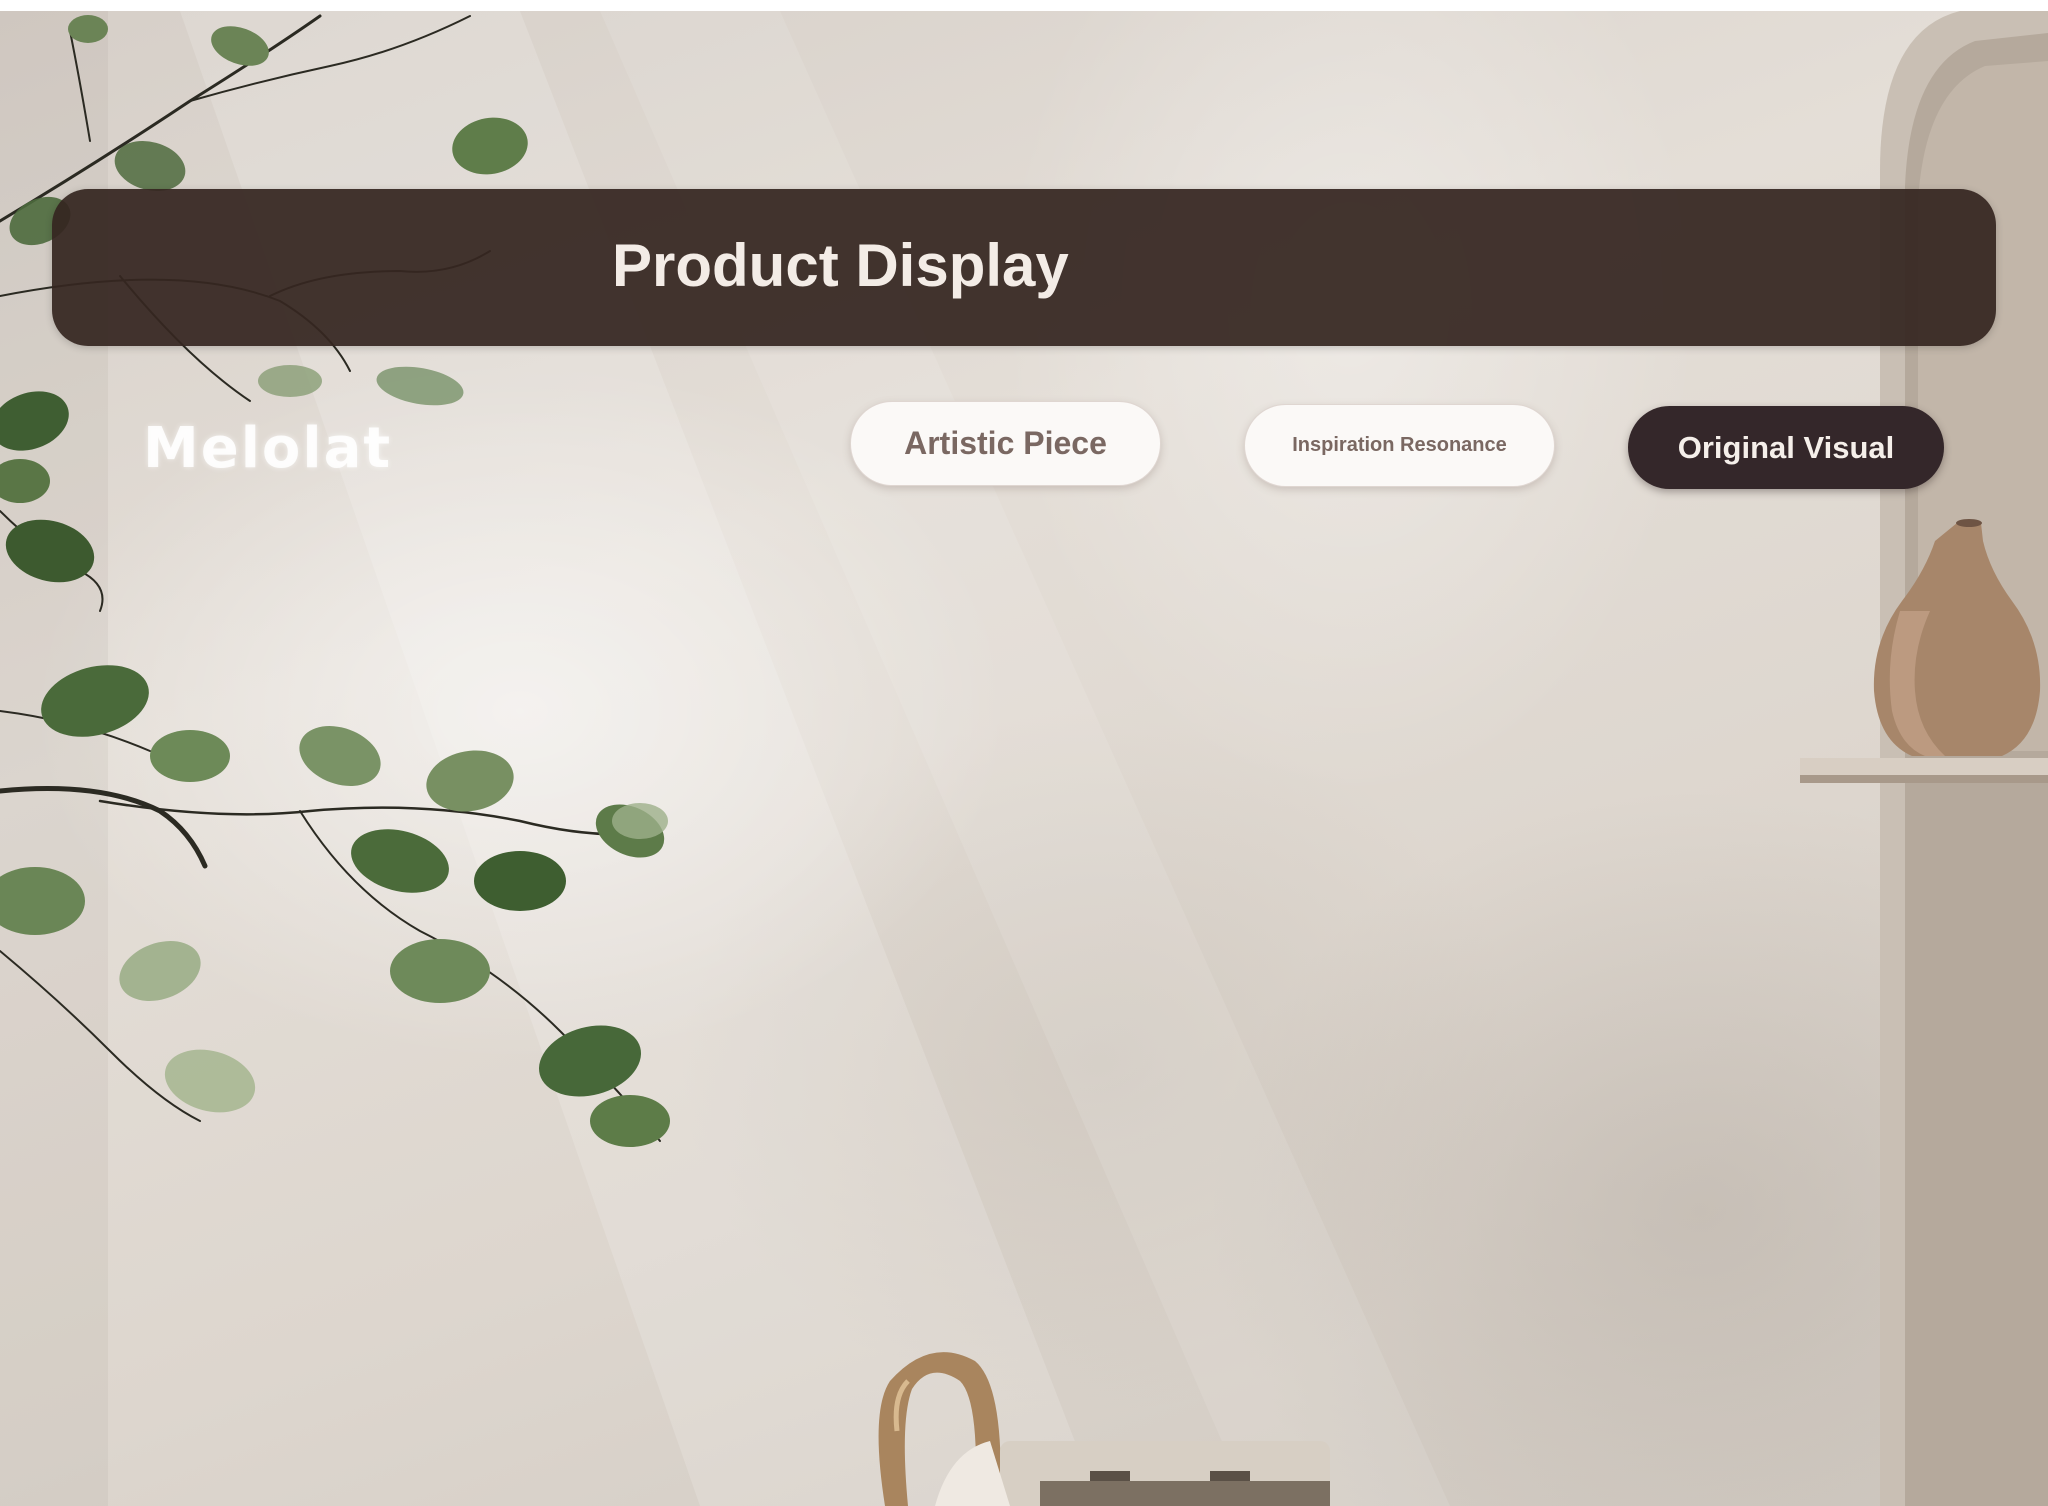 Image resolution: width=2048 pixels, height=1506 pixels. What do you see at coordinates (1786, 447) in the screenshot?
I see `original-visual-button: Original Visual` at bounding box center [1786, 447].